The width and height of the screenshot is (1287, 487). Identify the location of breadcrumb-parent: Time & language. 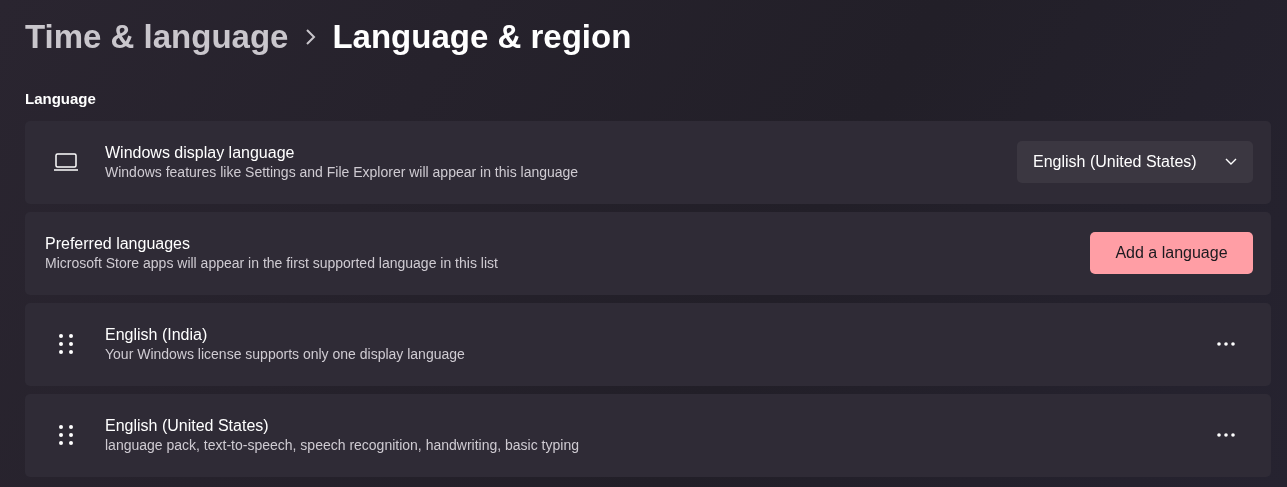
(157, 37).